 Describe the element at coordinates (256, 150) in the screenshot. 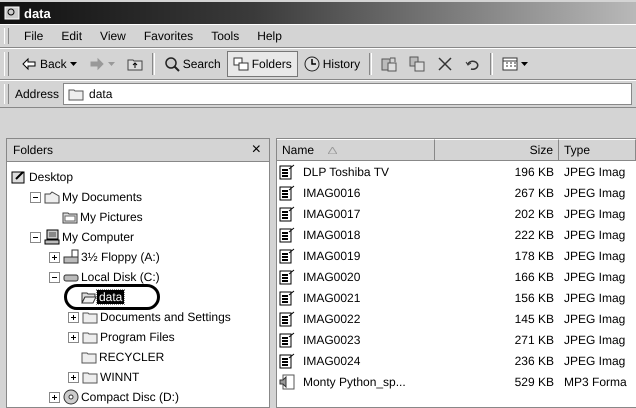

I see `close-button: ×` at that location.